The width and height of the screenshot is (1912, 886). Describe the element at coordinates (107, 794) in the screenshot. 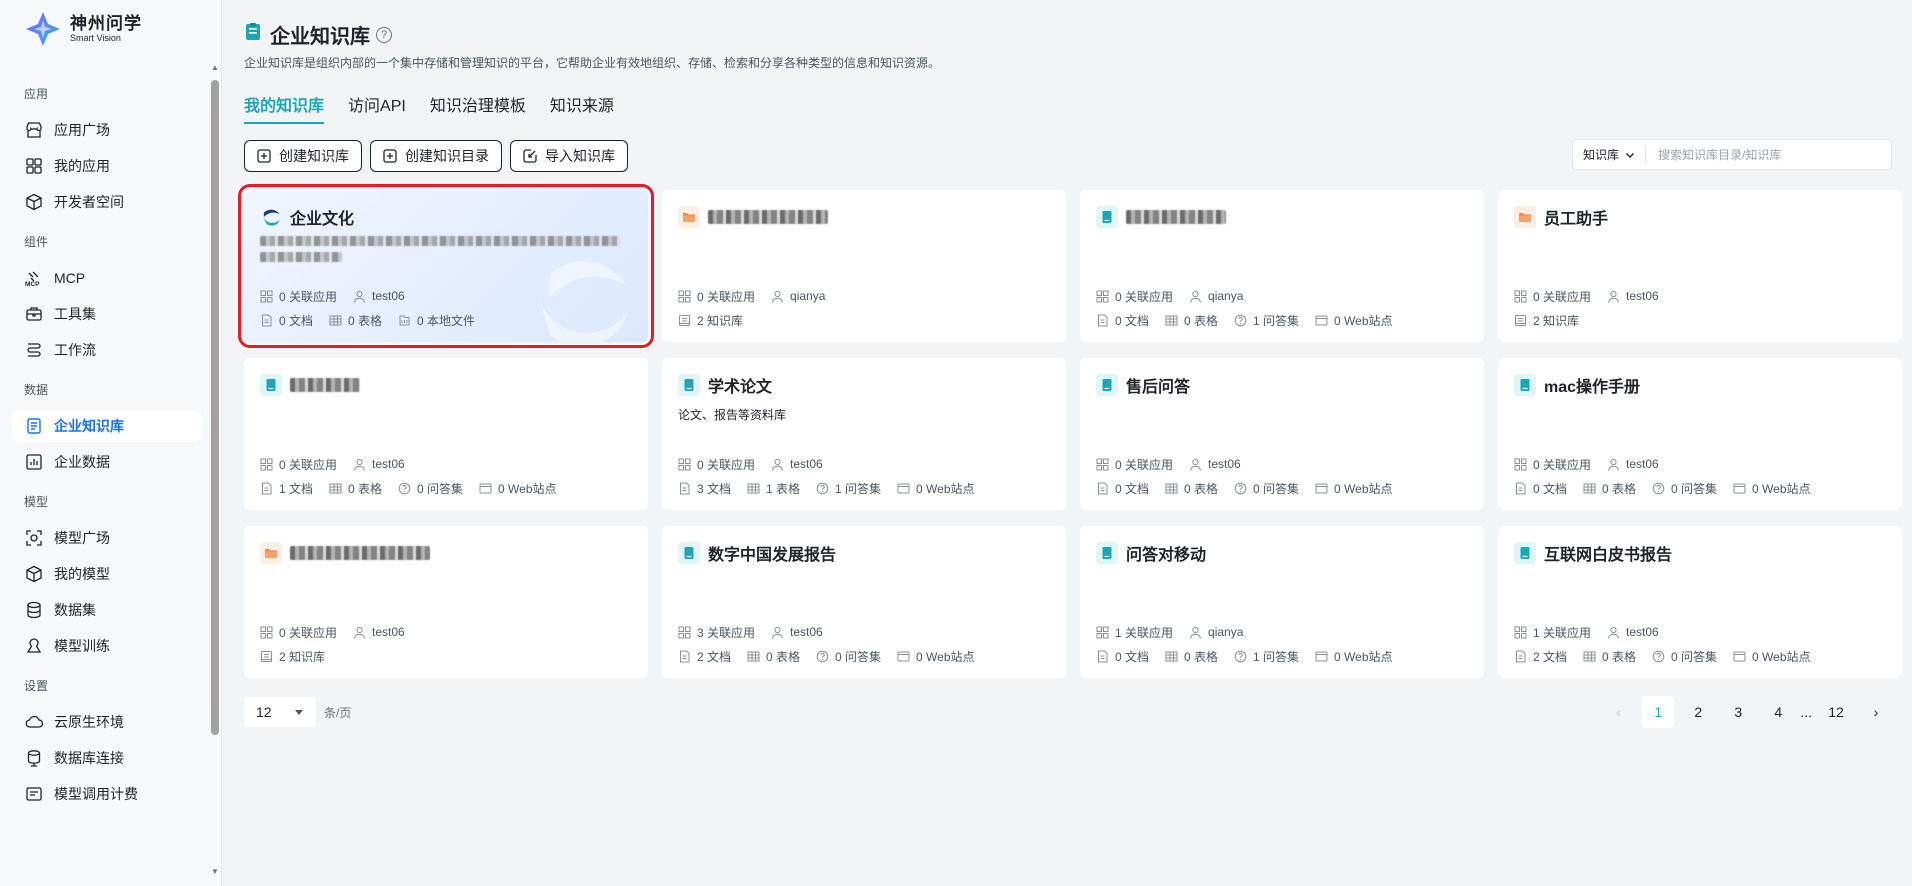

I see `sidebar-item: 模型调用计费` at that location.